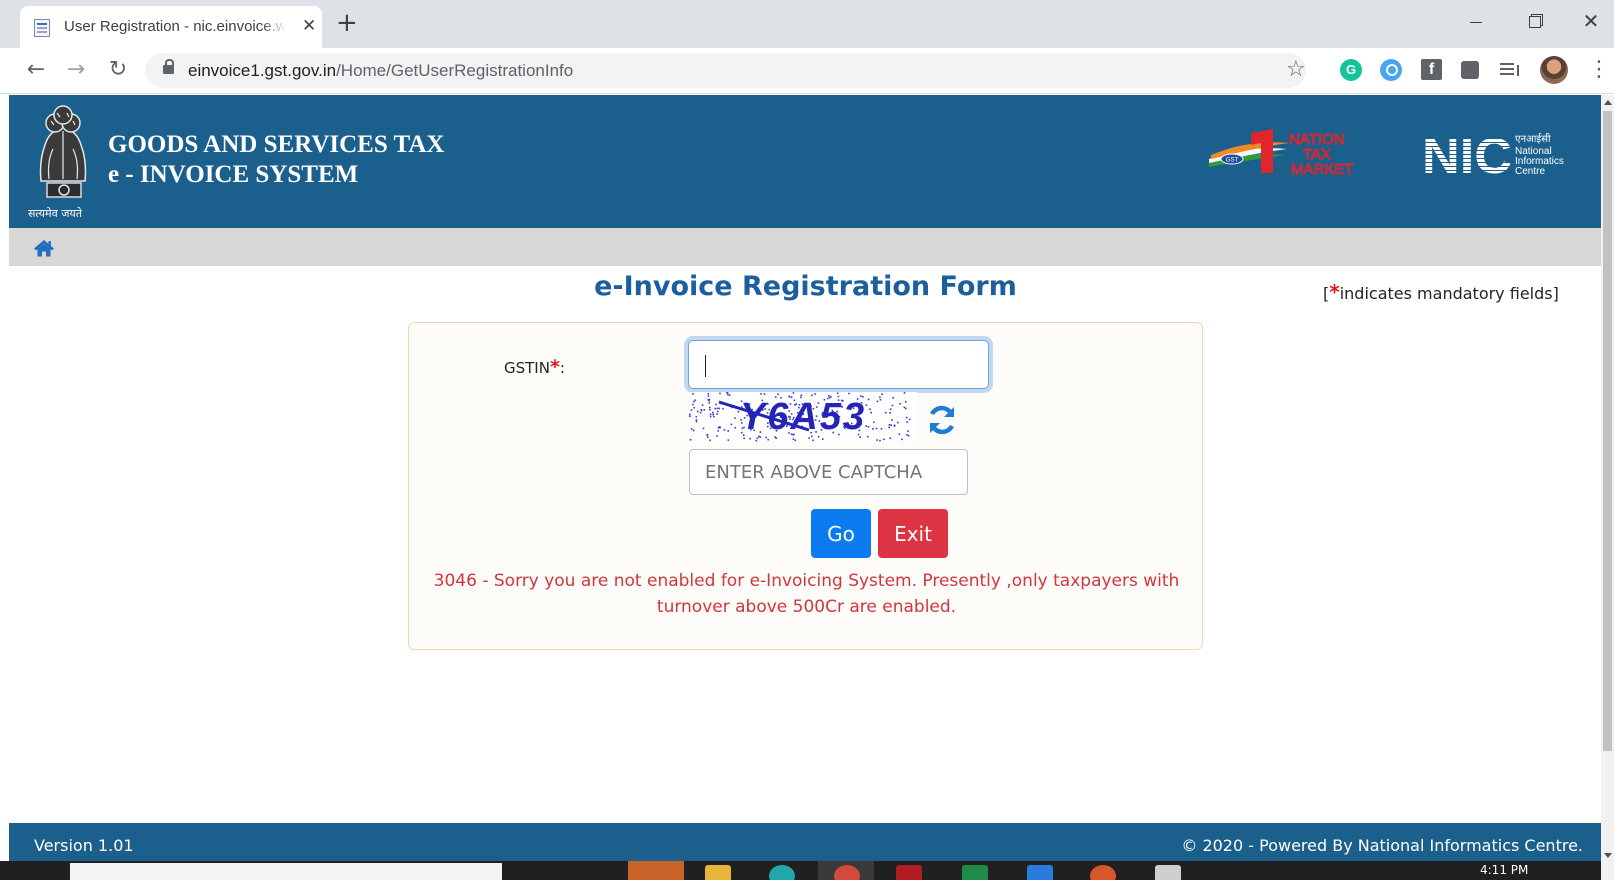  Describe the element at coordinates (841, 533) in the screenshot. I see `go-button: Go` at that location.